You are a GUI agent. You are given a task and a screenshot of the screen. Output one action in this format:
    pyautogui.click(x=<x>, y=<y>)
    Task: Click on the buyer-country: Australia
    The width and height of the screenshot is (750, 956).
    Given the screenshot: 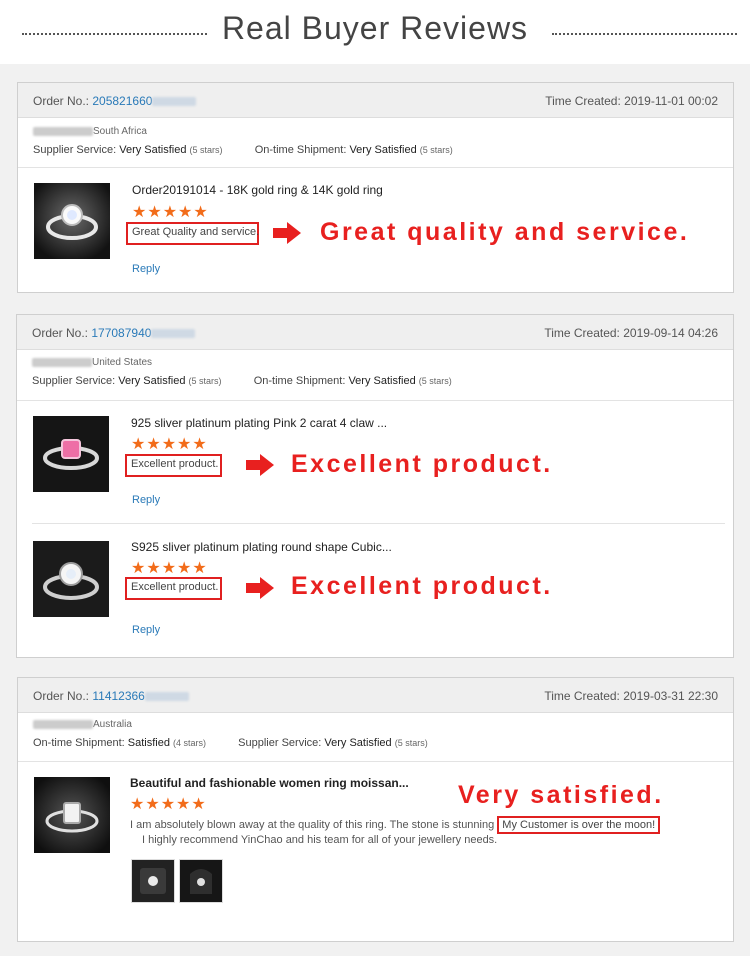 What is the action you would take?
    pyautogui.click(x=112, y=724)
    